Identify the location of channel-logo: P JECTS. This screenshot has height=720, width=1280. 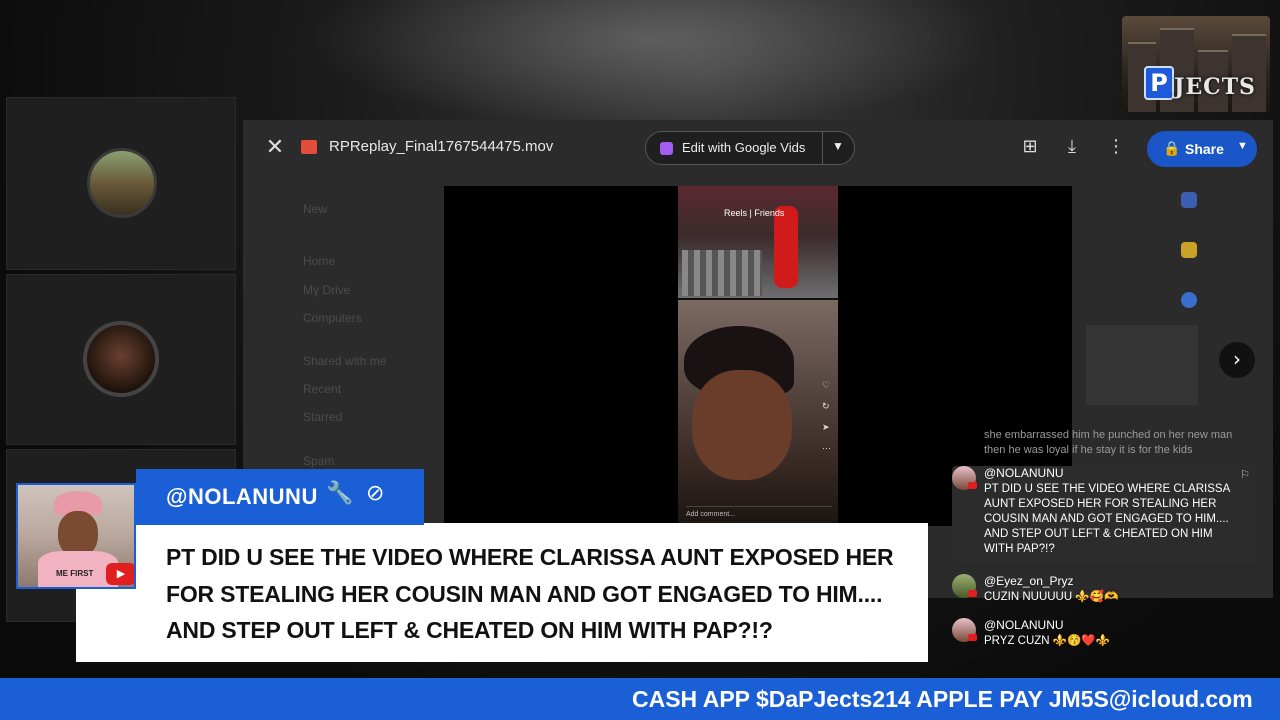
(1196, 64).